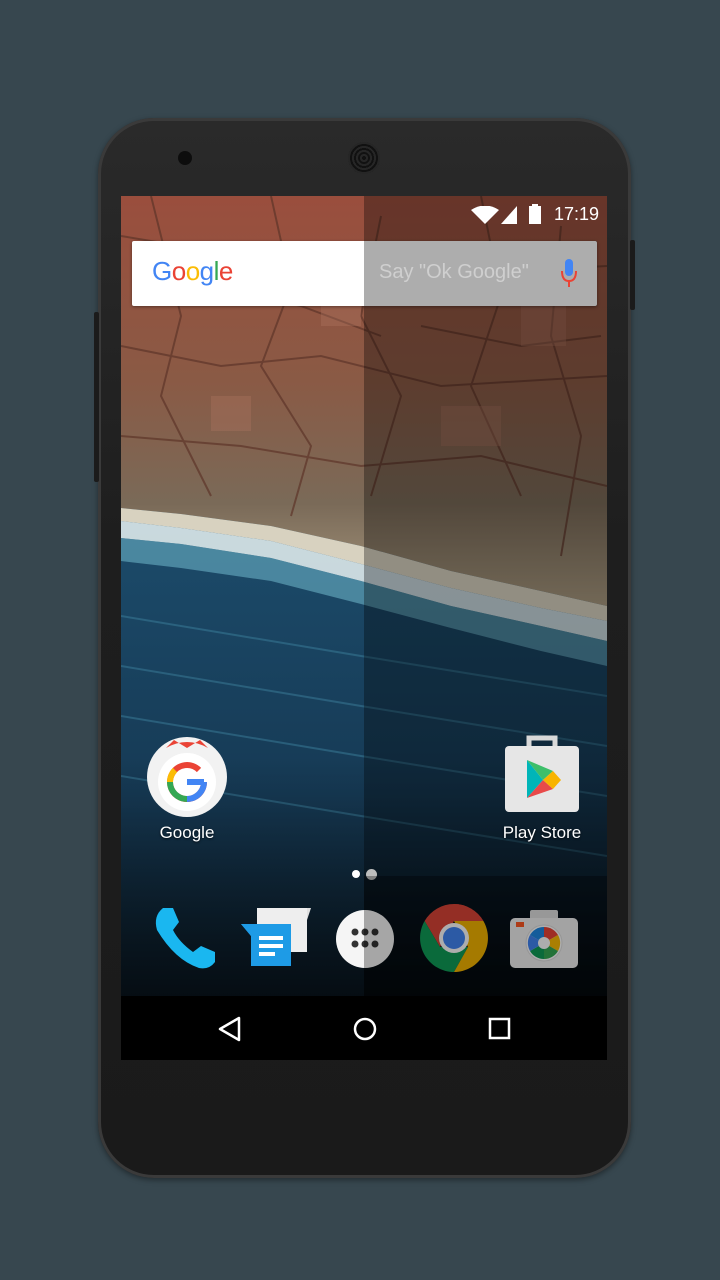 The height and width of the screenshot is (1280, 720). Describe the element at coordinates (185, 158) in the screenshot. I see `front-camera` at that location.